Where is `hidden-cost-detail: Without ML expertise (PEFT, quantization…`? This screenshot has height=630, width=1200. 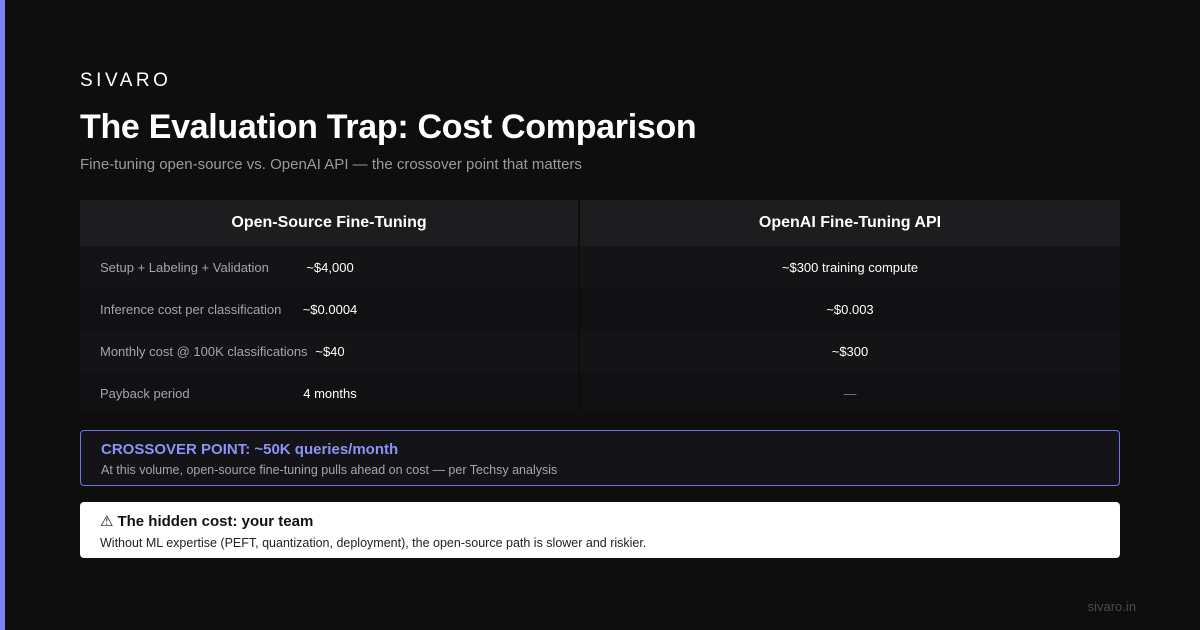 hidden-cost-detail: Without ML expertise (PEFT, quantization… is located at coordinates (373, 543).